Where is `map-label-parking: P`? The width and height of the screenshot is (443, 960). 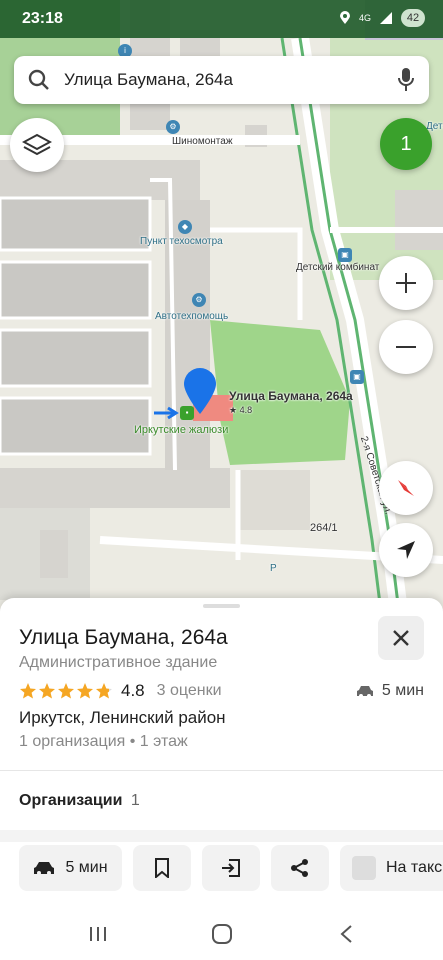 map-label-parking: P is located at coordinates (273, 568).